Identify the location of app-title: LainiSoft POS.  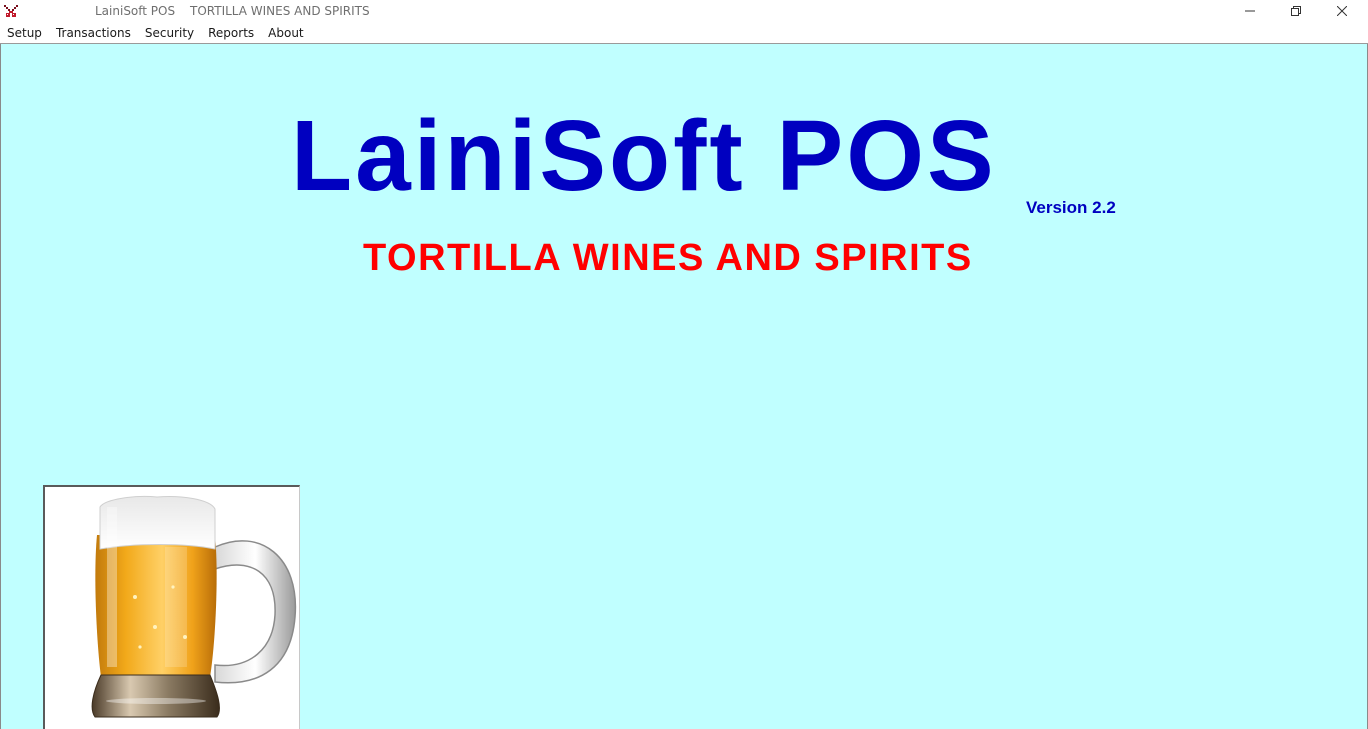
(644, 156).